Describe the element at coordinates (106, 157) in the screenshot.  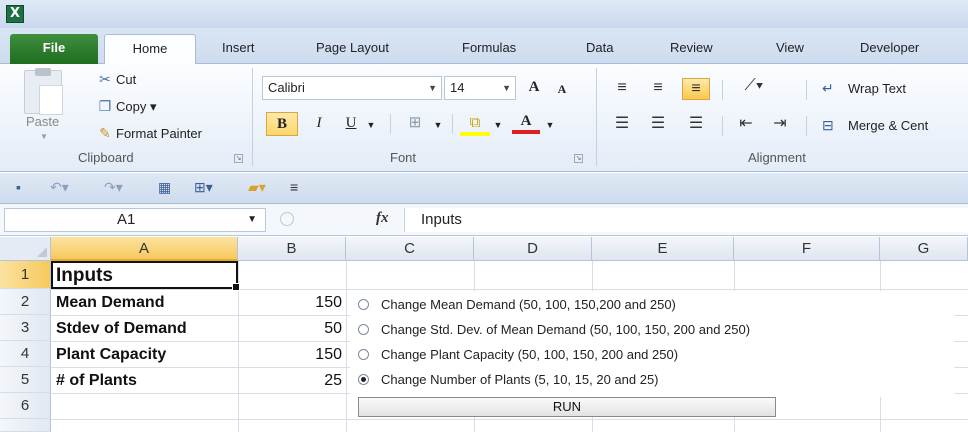
I see `clipboard-group-label: Clipboard` at that location.